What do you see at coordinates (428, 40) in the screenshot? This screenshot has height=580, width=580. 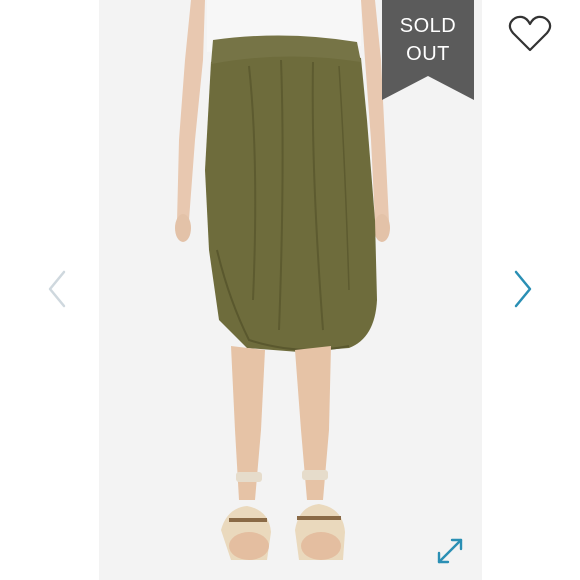 I see `sold-out-text: SOLD OUT` at bounding box center [428, 40].